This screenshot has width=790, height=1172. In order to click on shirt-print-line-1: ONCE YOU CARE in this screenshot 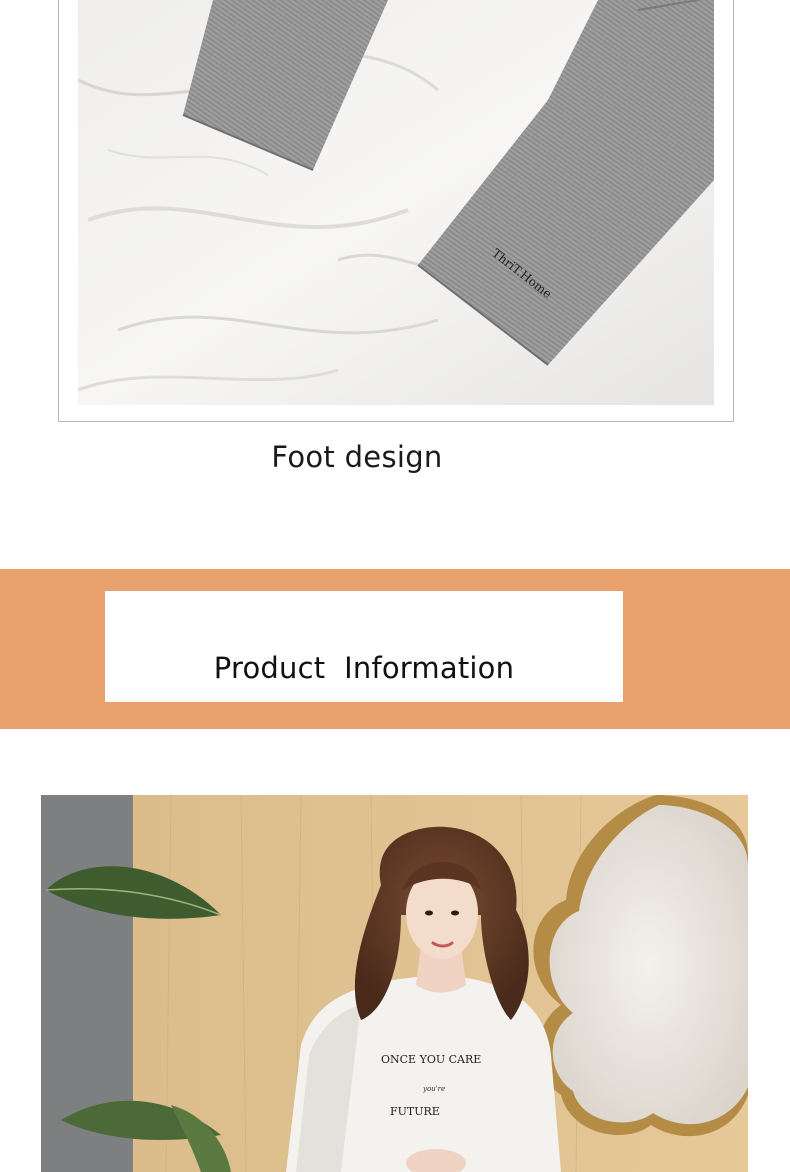, I will do `click(431, 1059)`.